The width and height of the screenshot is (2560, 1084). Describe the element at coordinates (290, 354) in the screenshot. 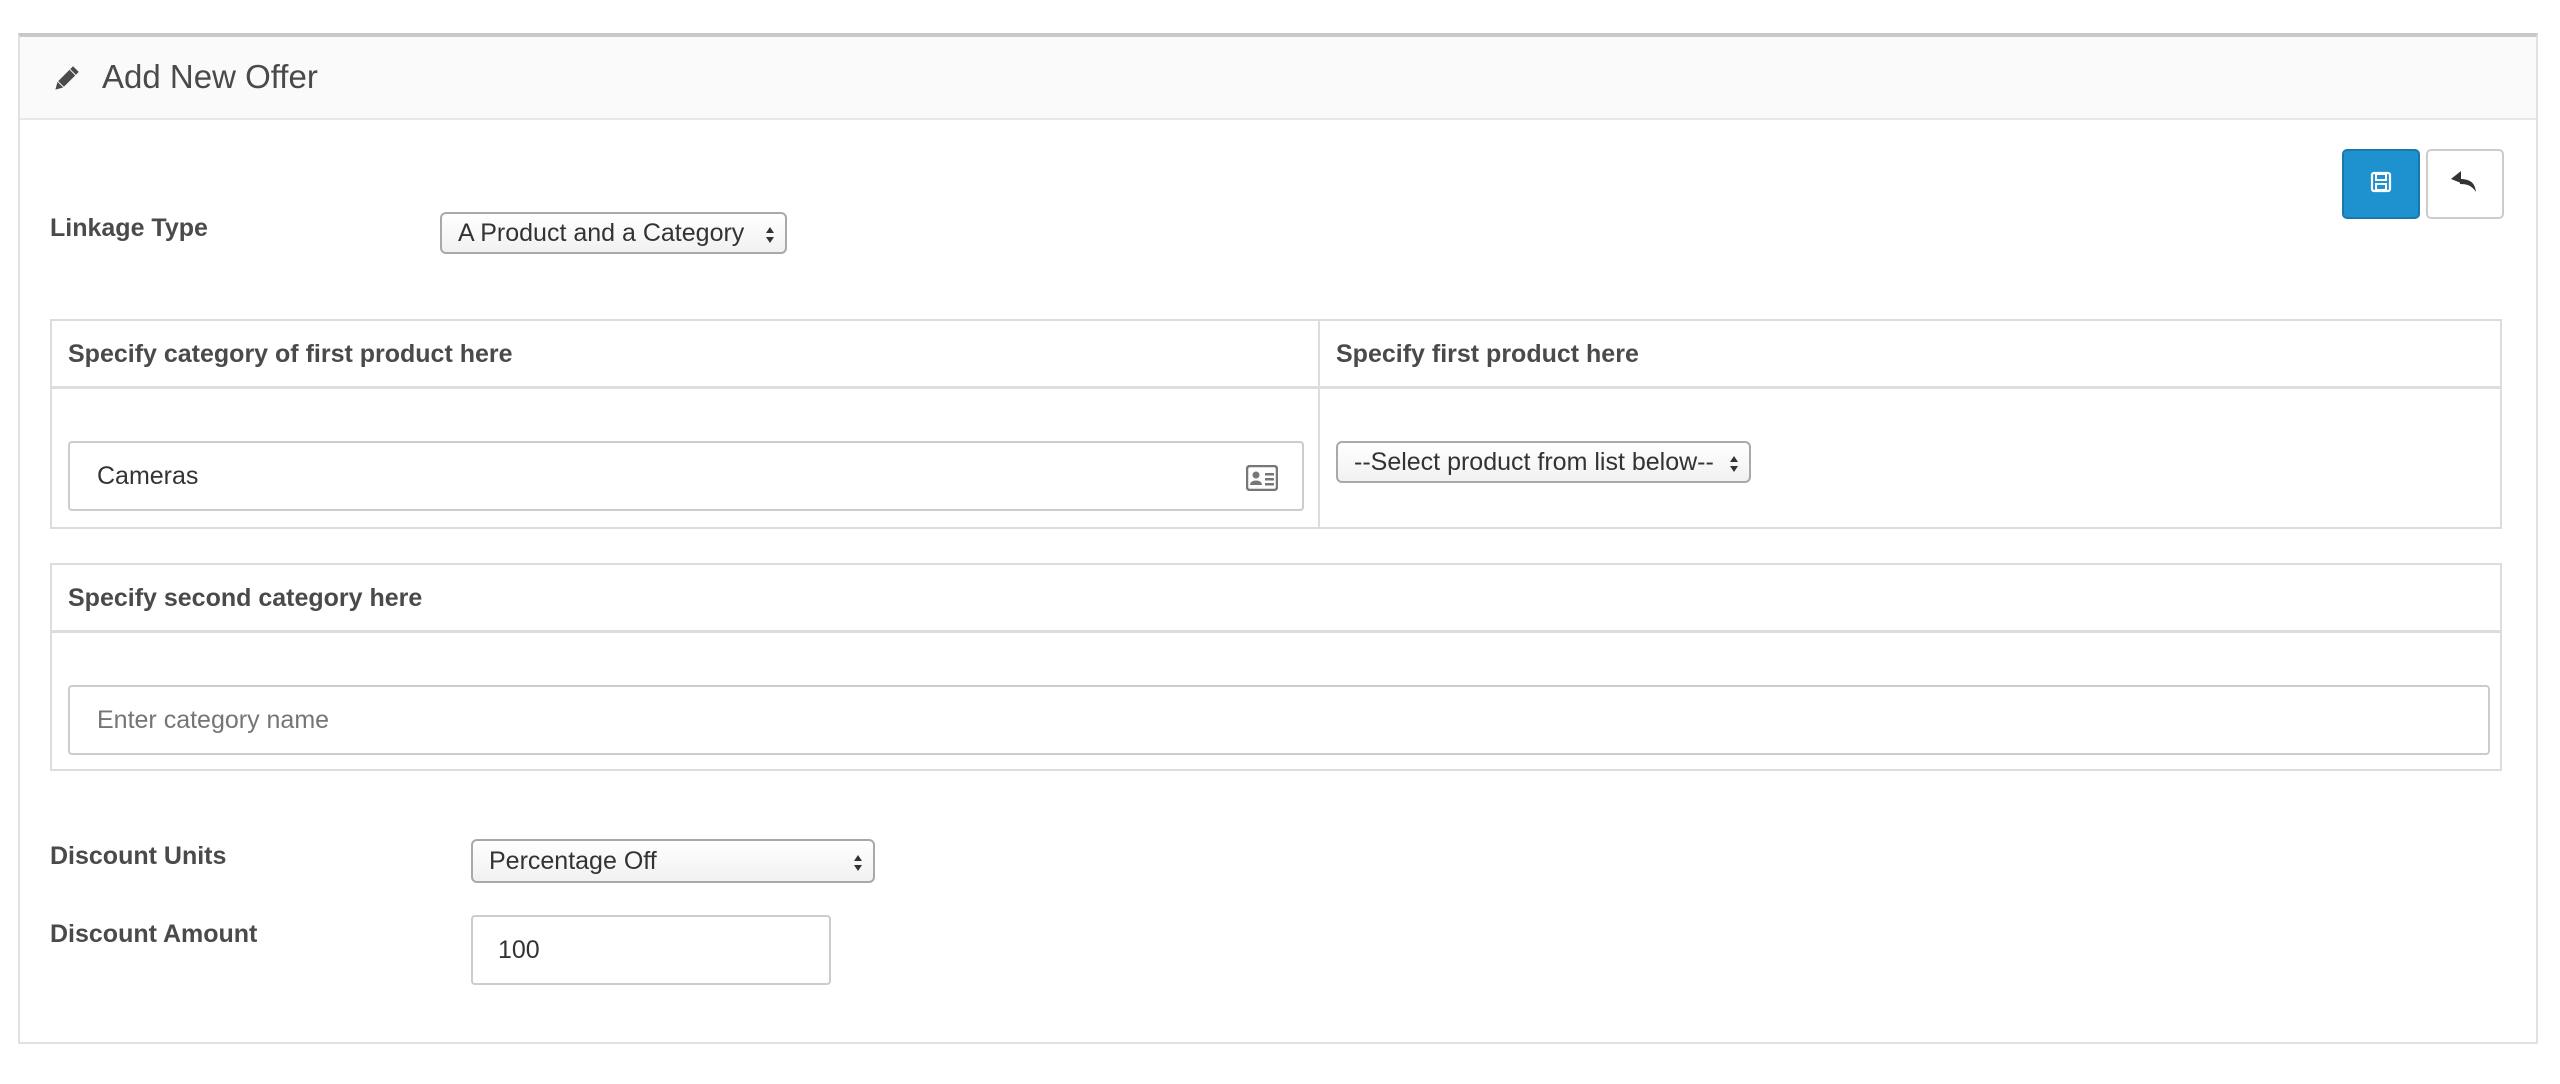

I see `category-first-header: Specify category of first product here` at that location.